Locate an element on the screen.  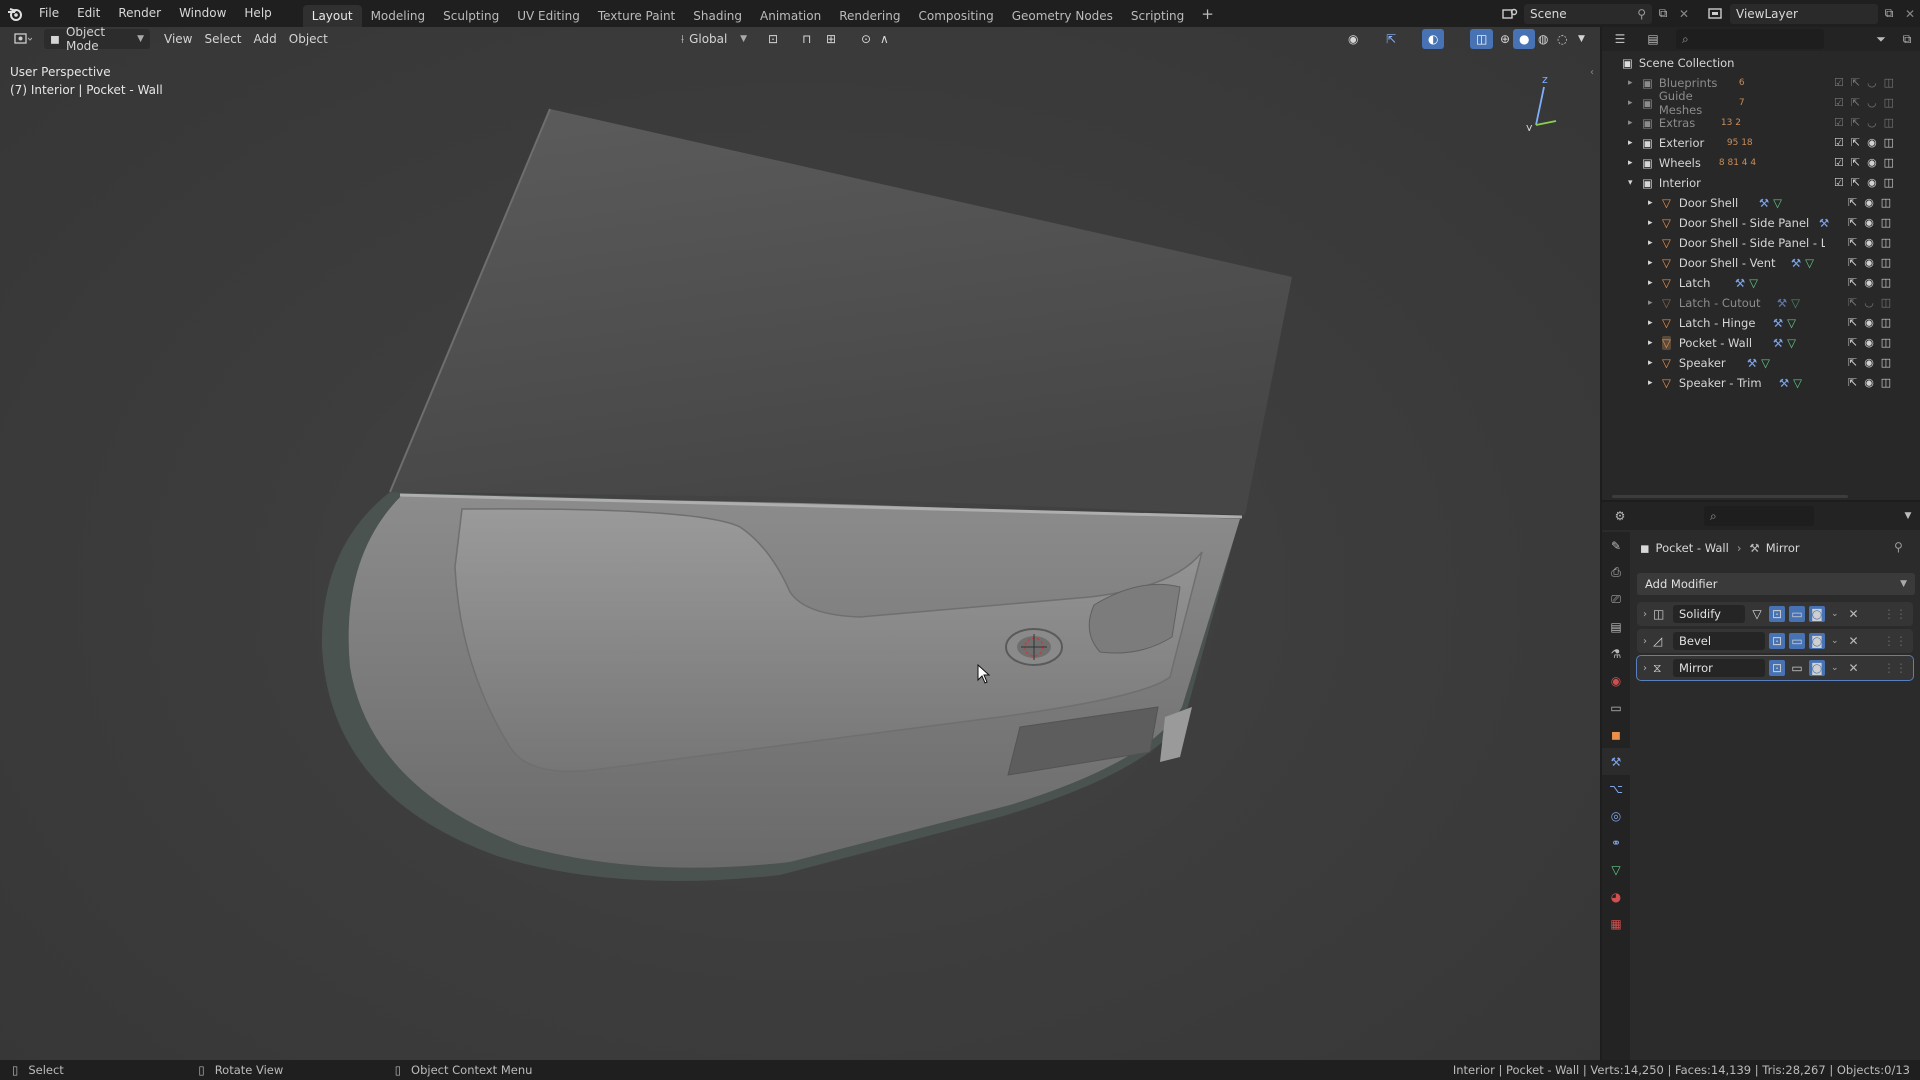
tab-rendering: Rendering is located at coordinates (869, 16).